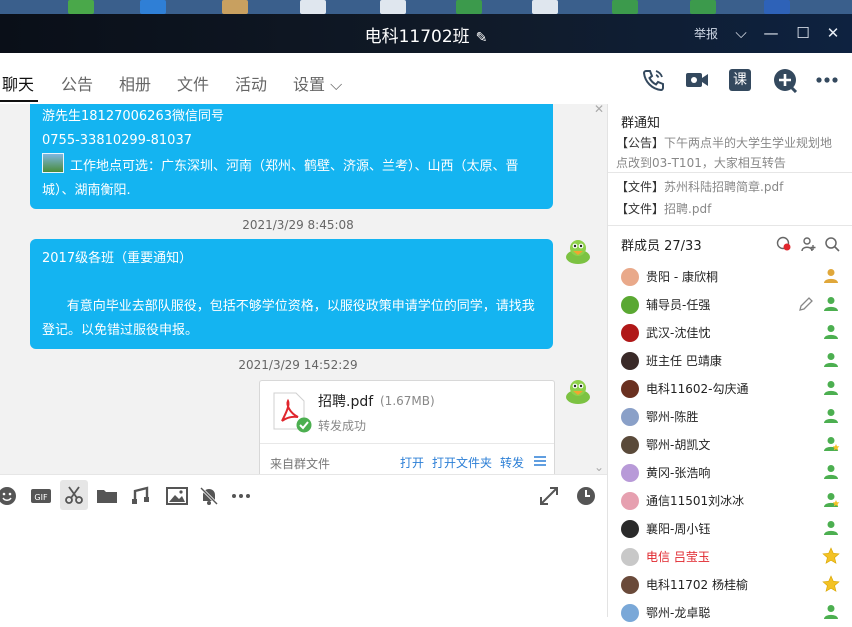  Describe the element at coordinates (107, 496) in the screenshot. I see `folder-icon` at that location.